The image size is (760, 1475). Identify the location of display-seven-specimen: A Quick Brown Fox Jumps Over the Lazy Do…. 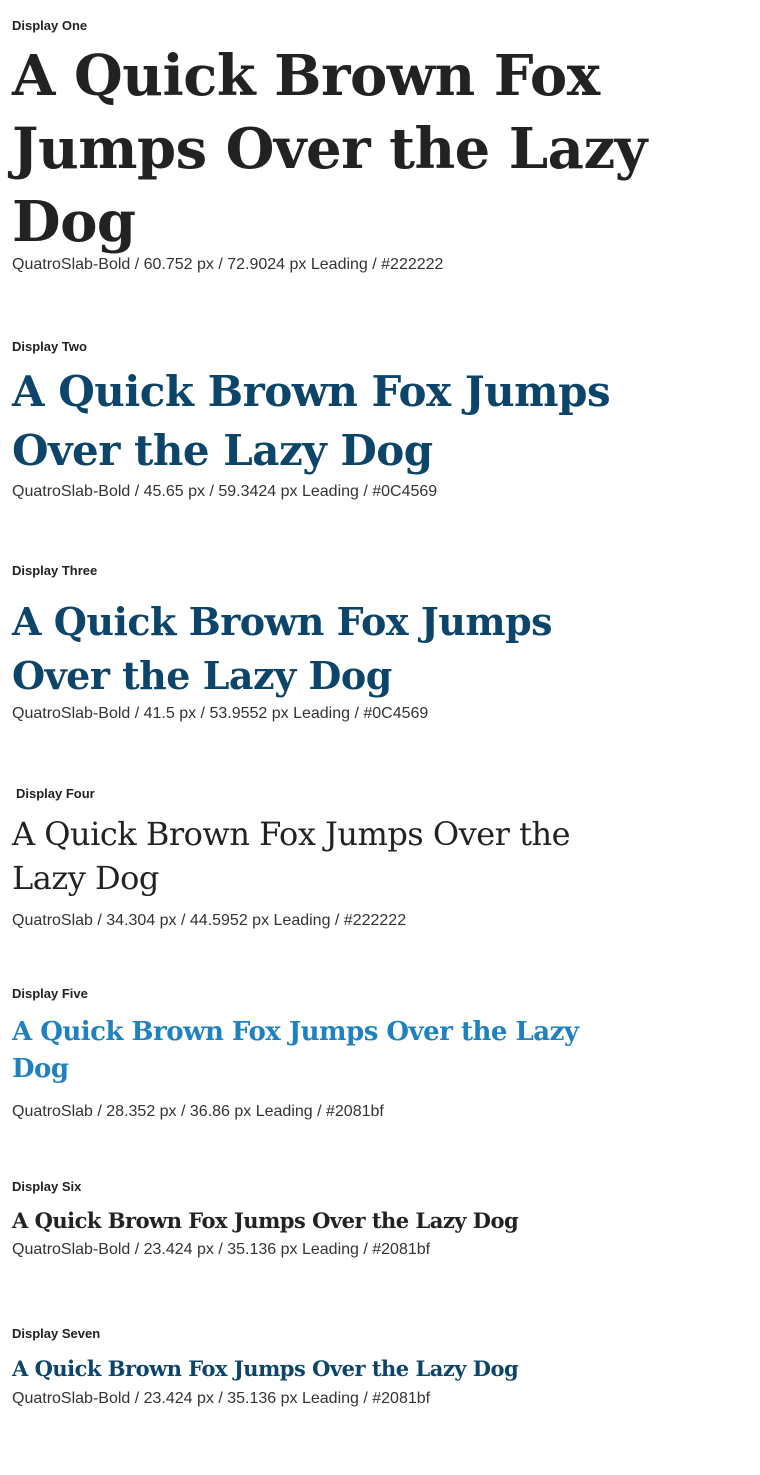
(265, 1368).